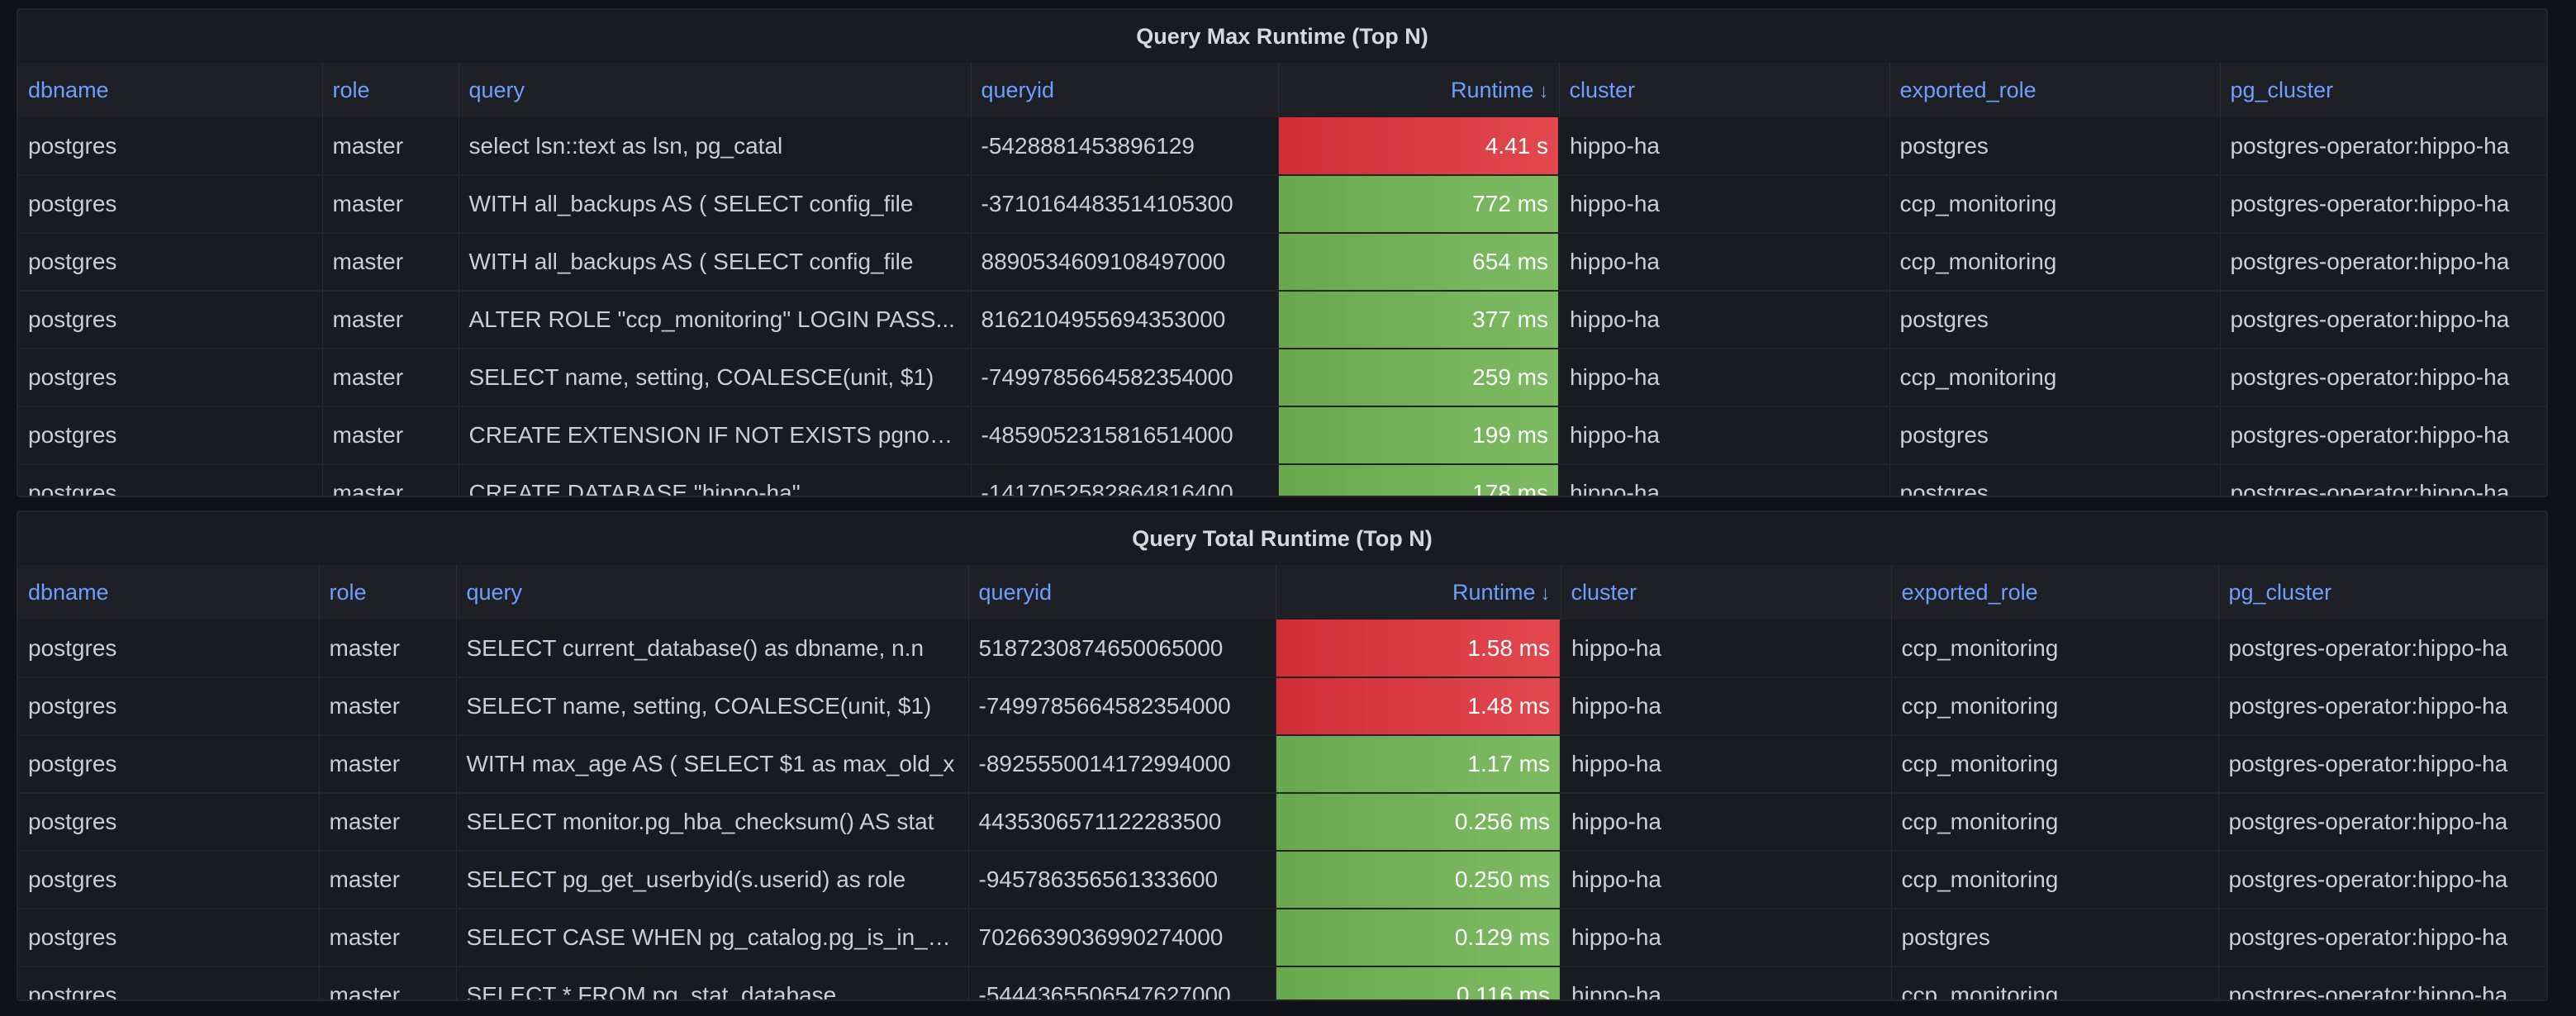 The image size is (2576, 1016). I want to click on cell-queryid: -8925550014172994000, so click(1122, 764).